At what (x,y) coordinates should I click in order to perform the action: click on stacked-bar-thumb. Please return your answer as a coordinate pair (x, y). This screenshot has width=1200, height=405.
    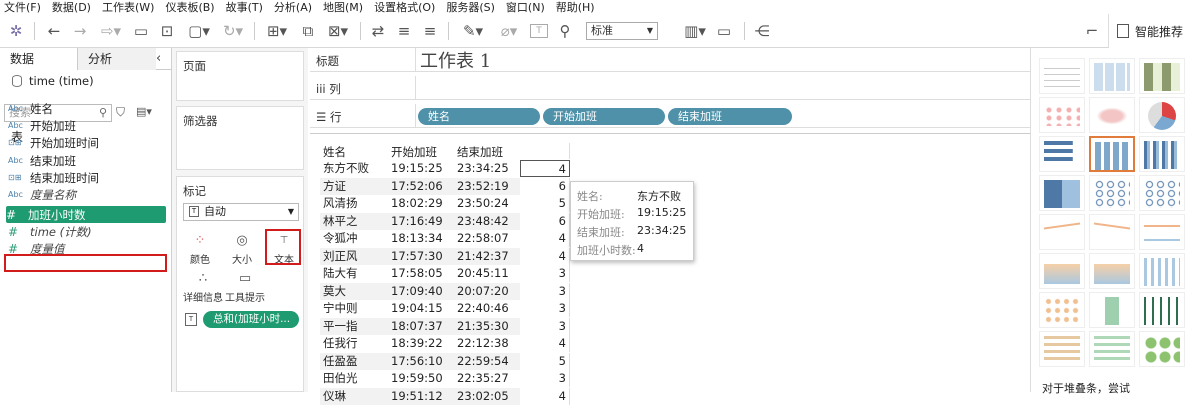
    Looking at the image, I should click on (1112, 154).